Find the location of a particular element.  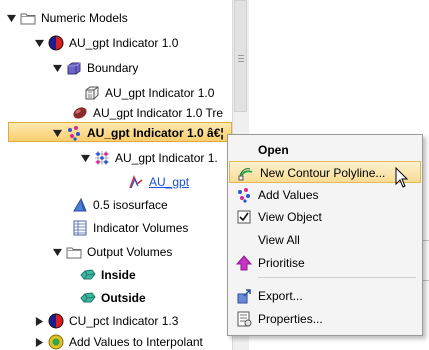

polyline-icon is located at coordinates (136, 182).